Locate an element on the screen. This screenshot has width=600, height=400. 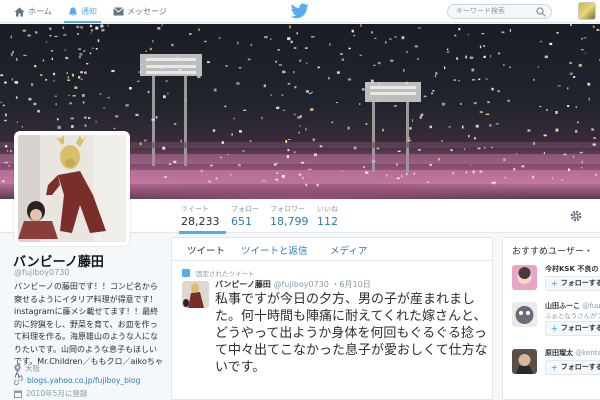
nav-notifications-label: 通知 is located at coordinates (89, 11).